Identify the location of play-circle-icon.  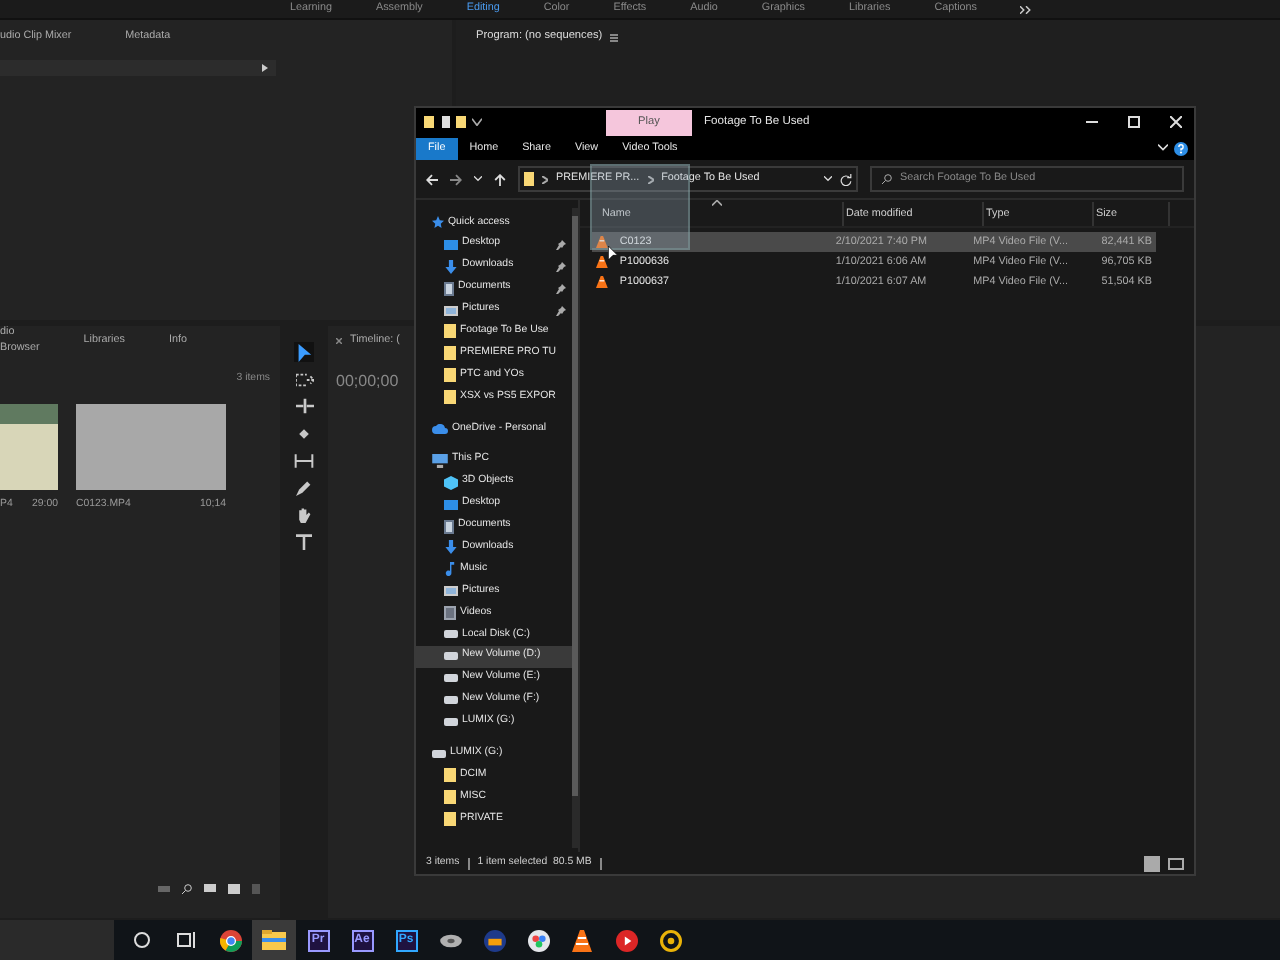
(626, 940).